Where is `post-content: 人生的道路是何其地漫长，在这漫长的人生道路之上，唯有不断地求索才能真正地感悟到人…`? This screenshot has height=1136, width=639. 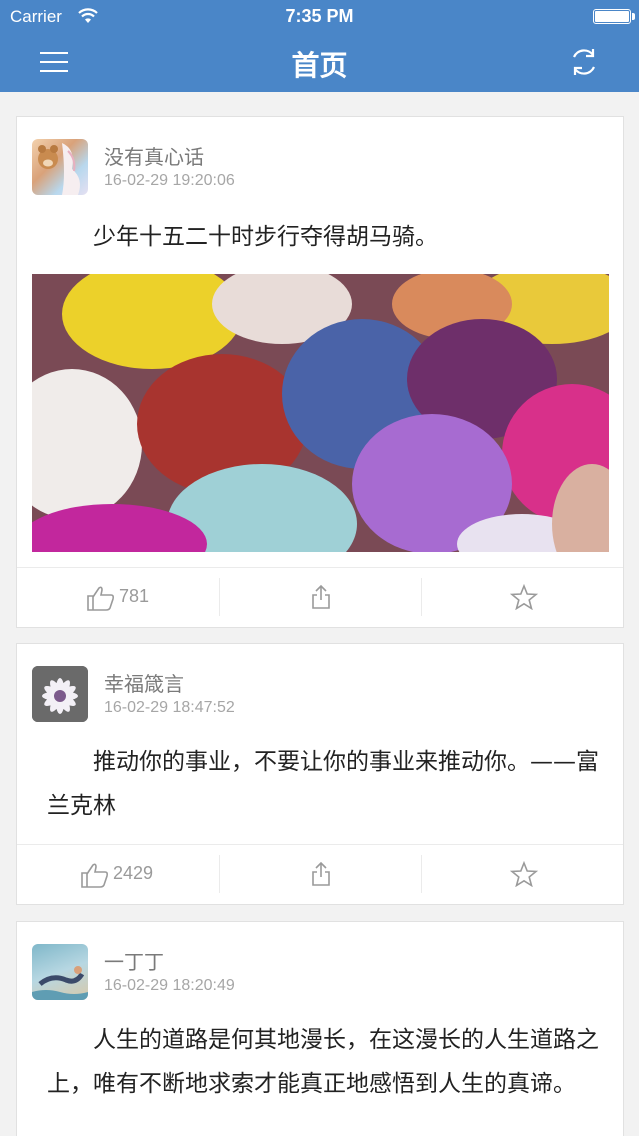
post-content: 人生的道路是何其地漫长，在这漫长的人生道路之上，唯有不断地求索才能真正地感悟到人… is located at coordinates (323, 1062).